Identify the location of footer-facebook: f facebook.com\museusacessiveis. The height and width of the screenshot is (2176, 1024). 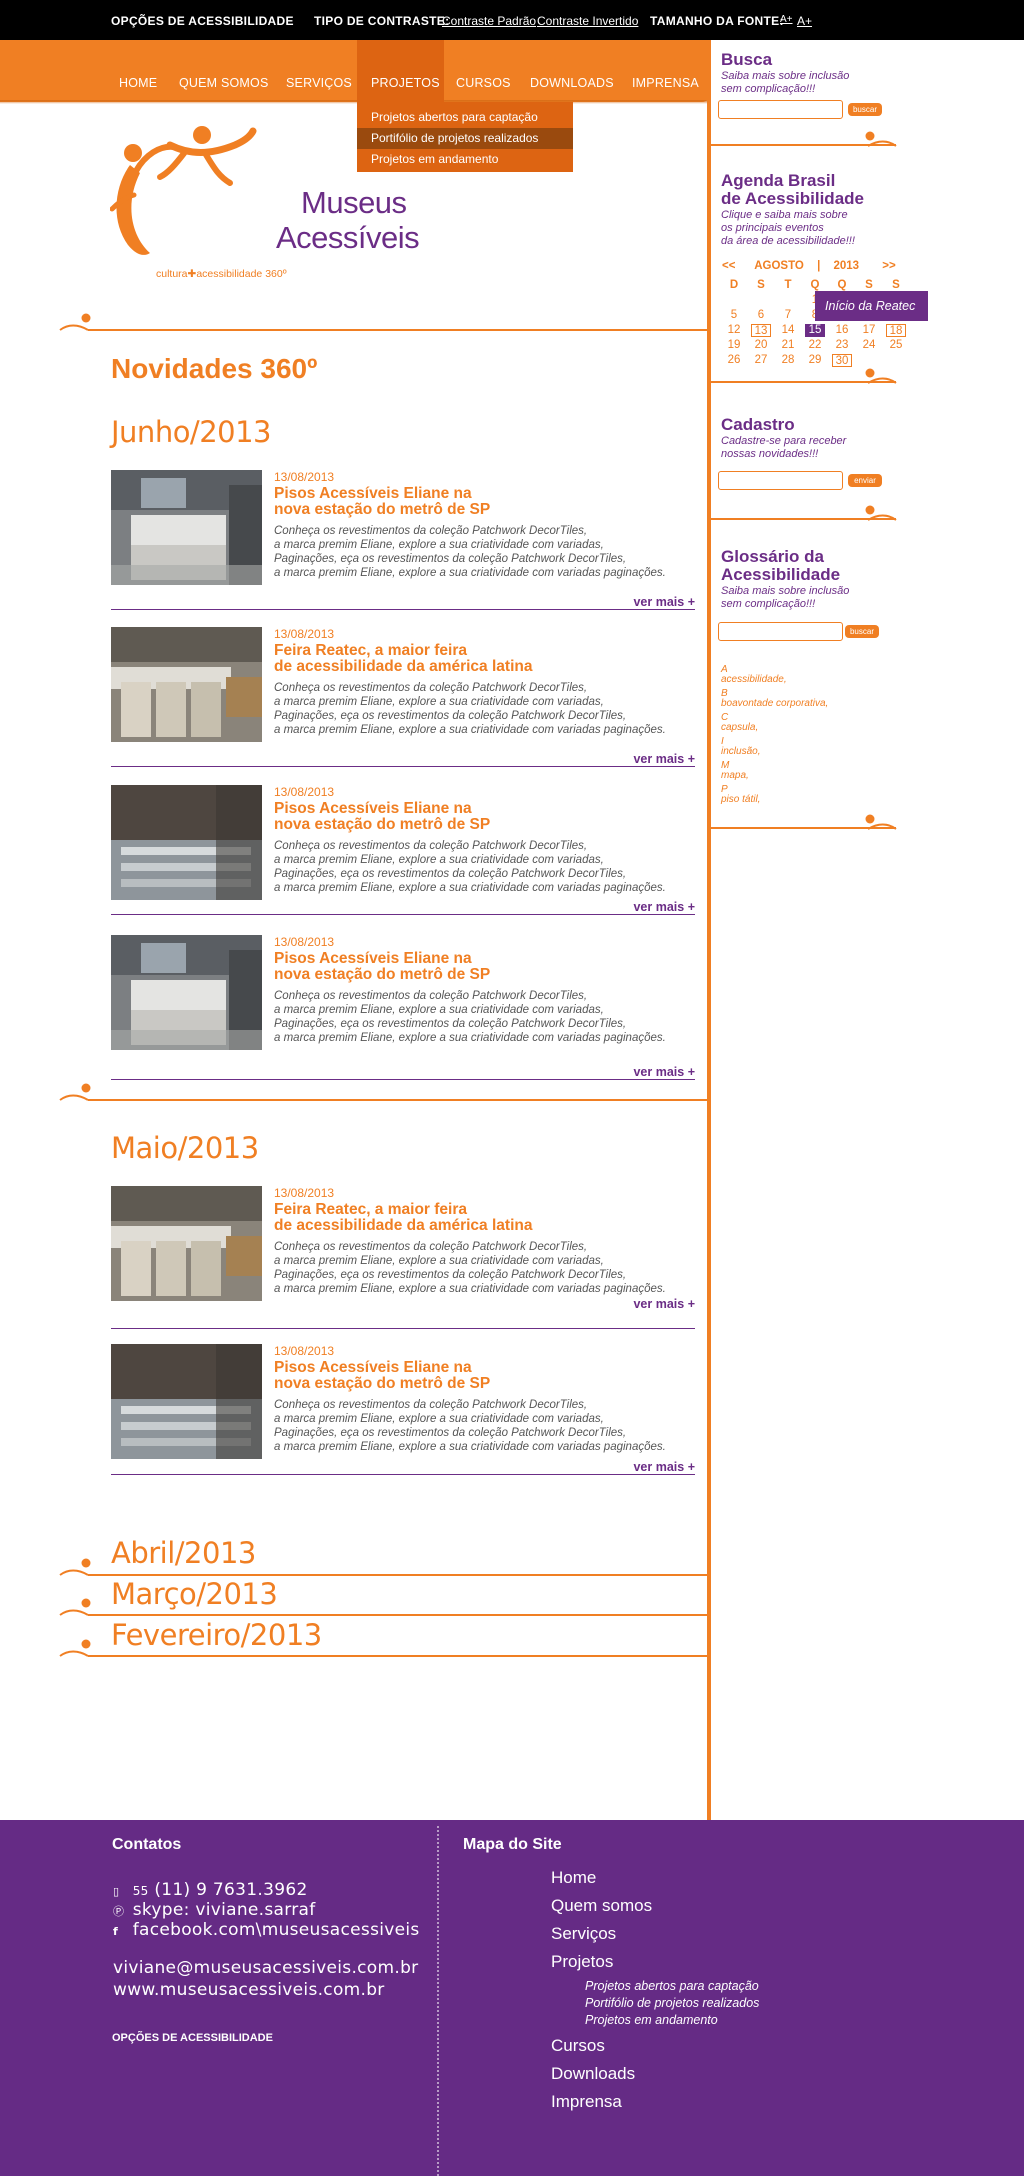
(266, 1930).